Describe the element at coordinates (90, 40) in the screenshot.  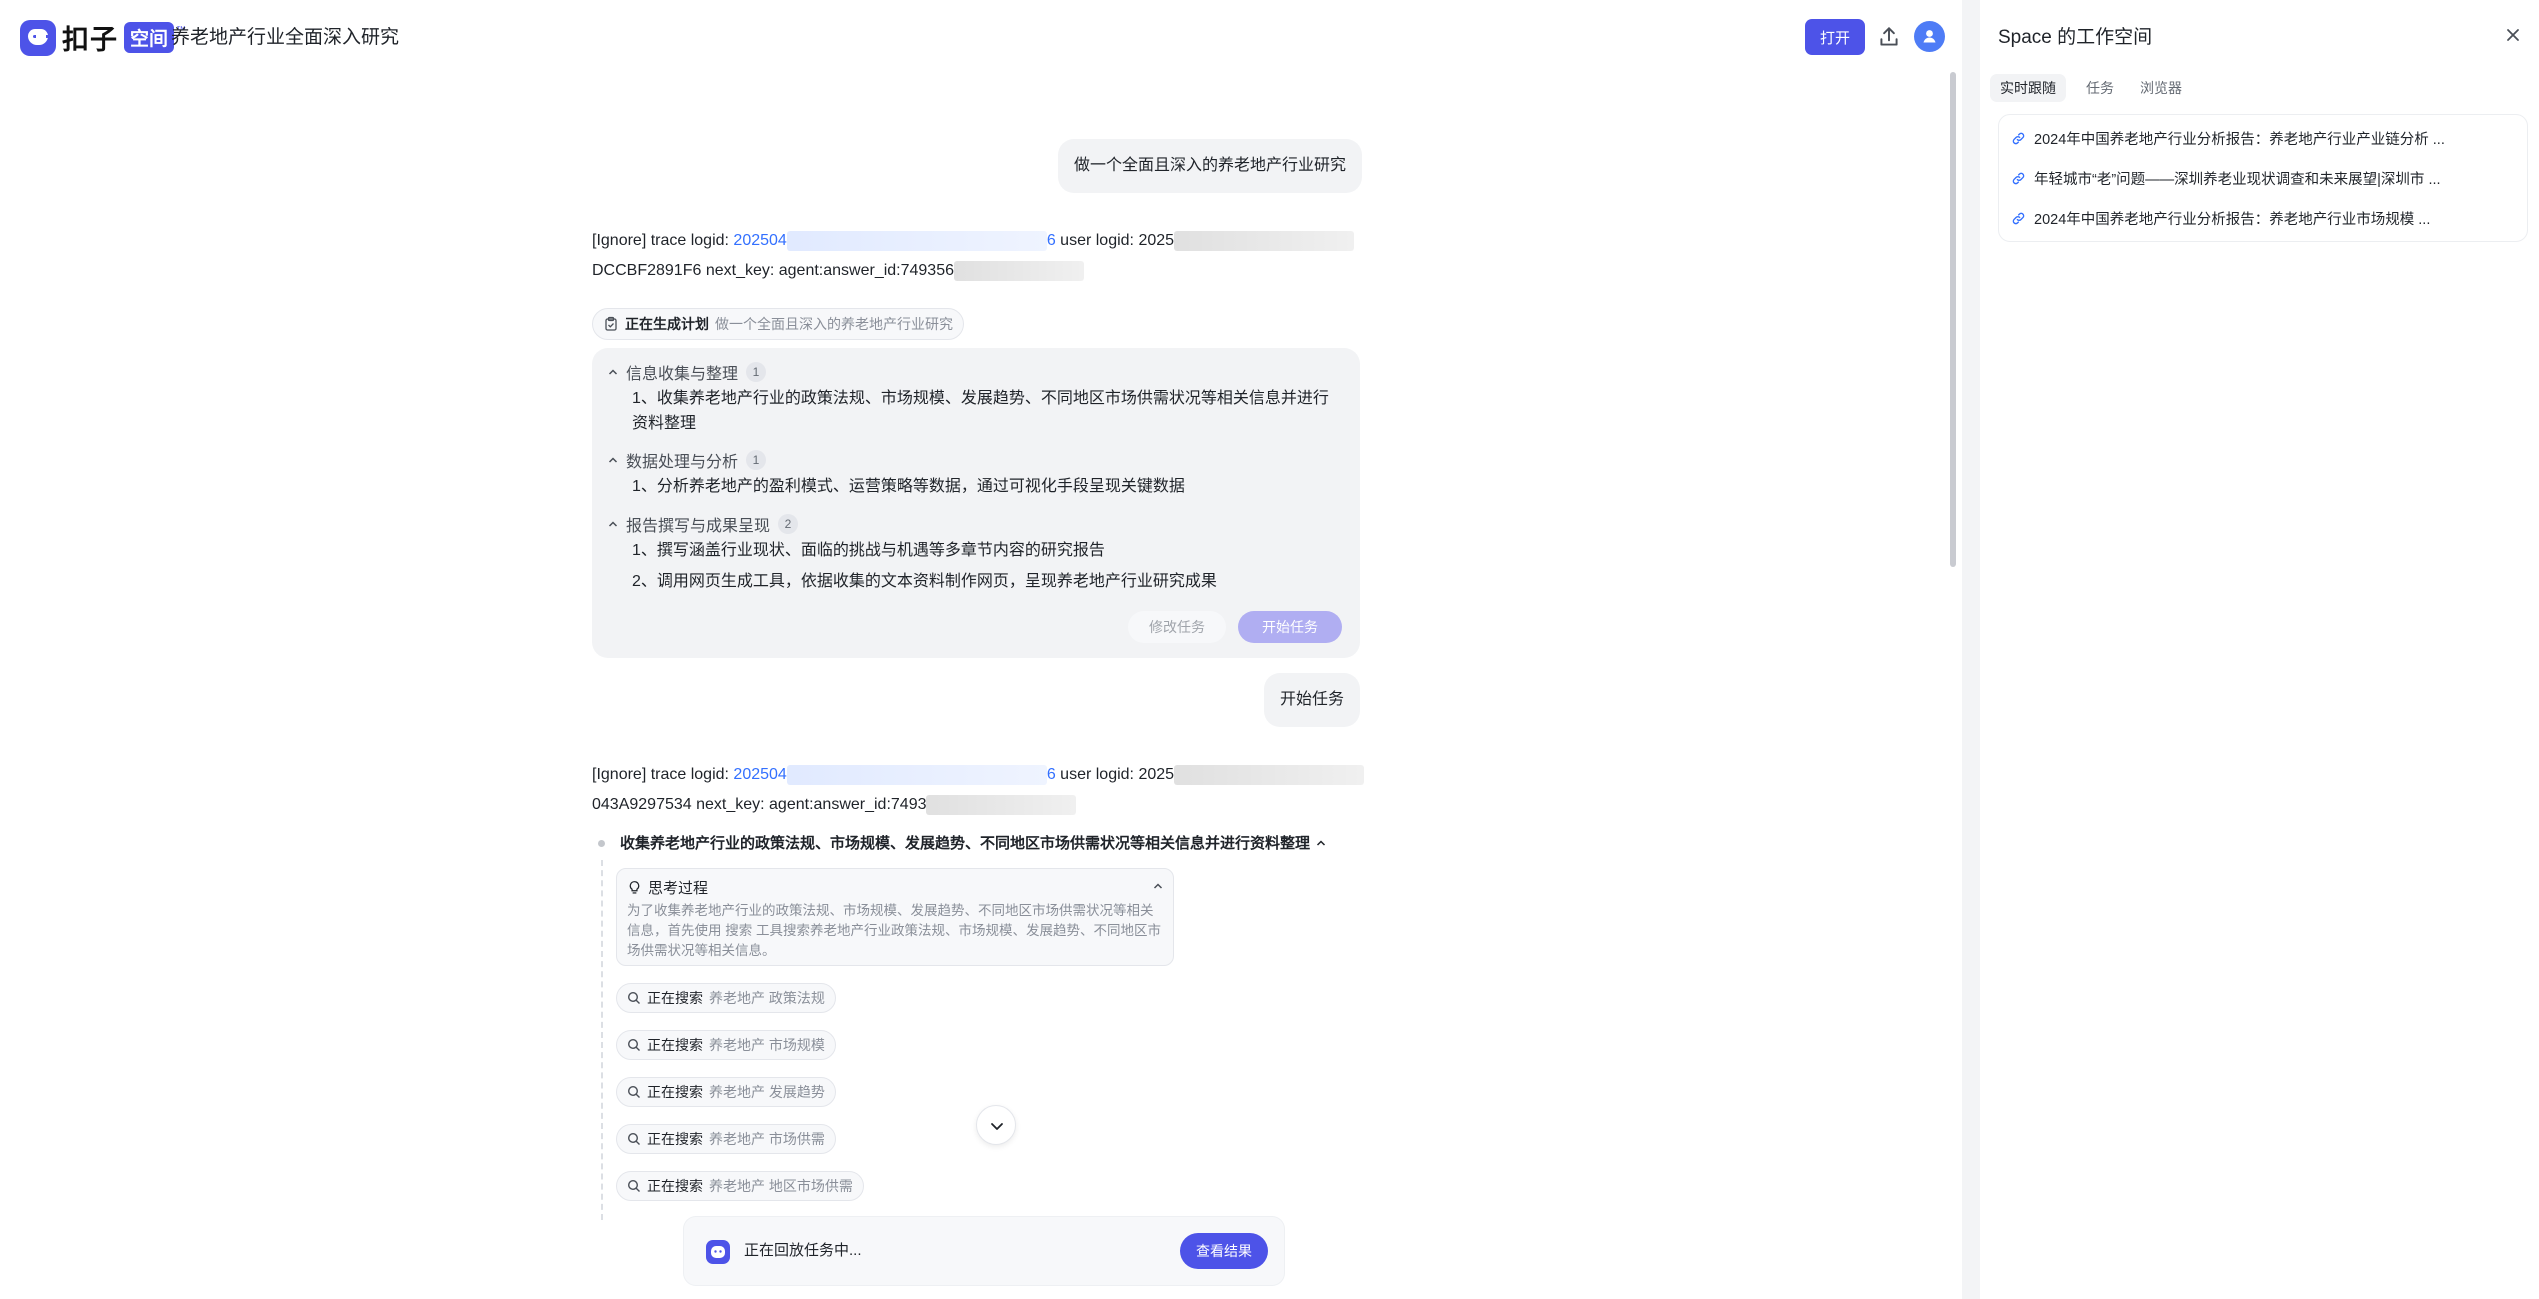
I see `logo-text: 扣子` at that location.